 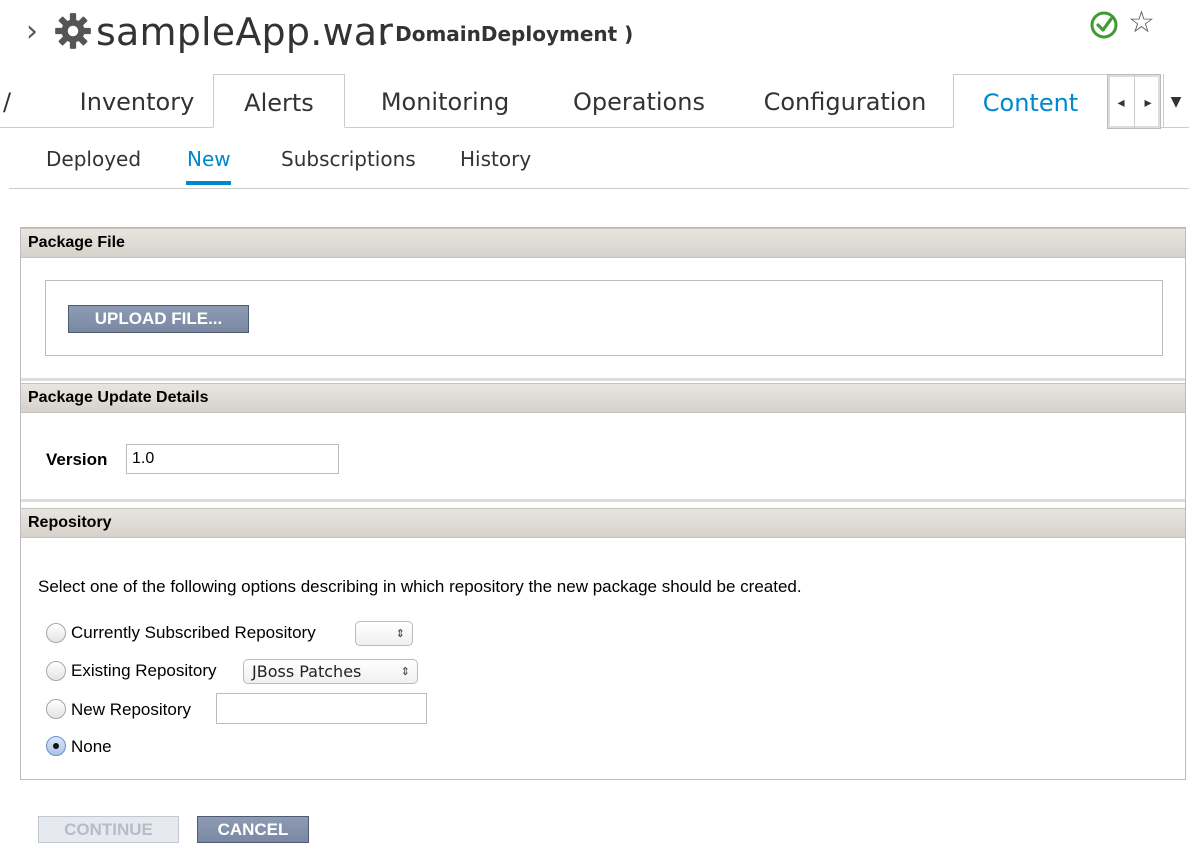 I want to click on radio-currently-subscribed, so click(x=56, y=633).